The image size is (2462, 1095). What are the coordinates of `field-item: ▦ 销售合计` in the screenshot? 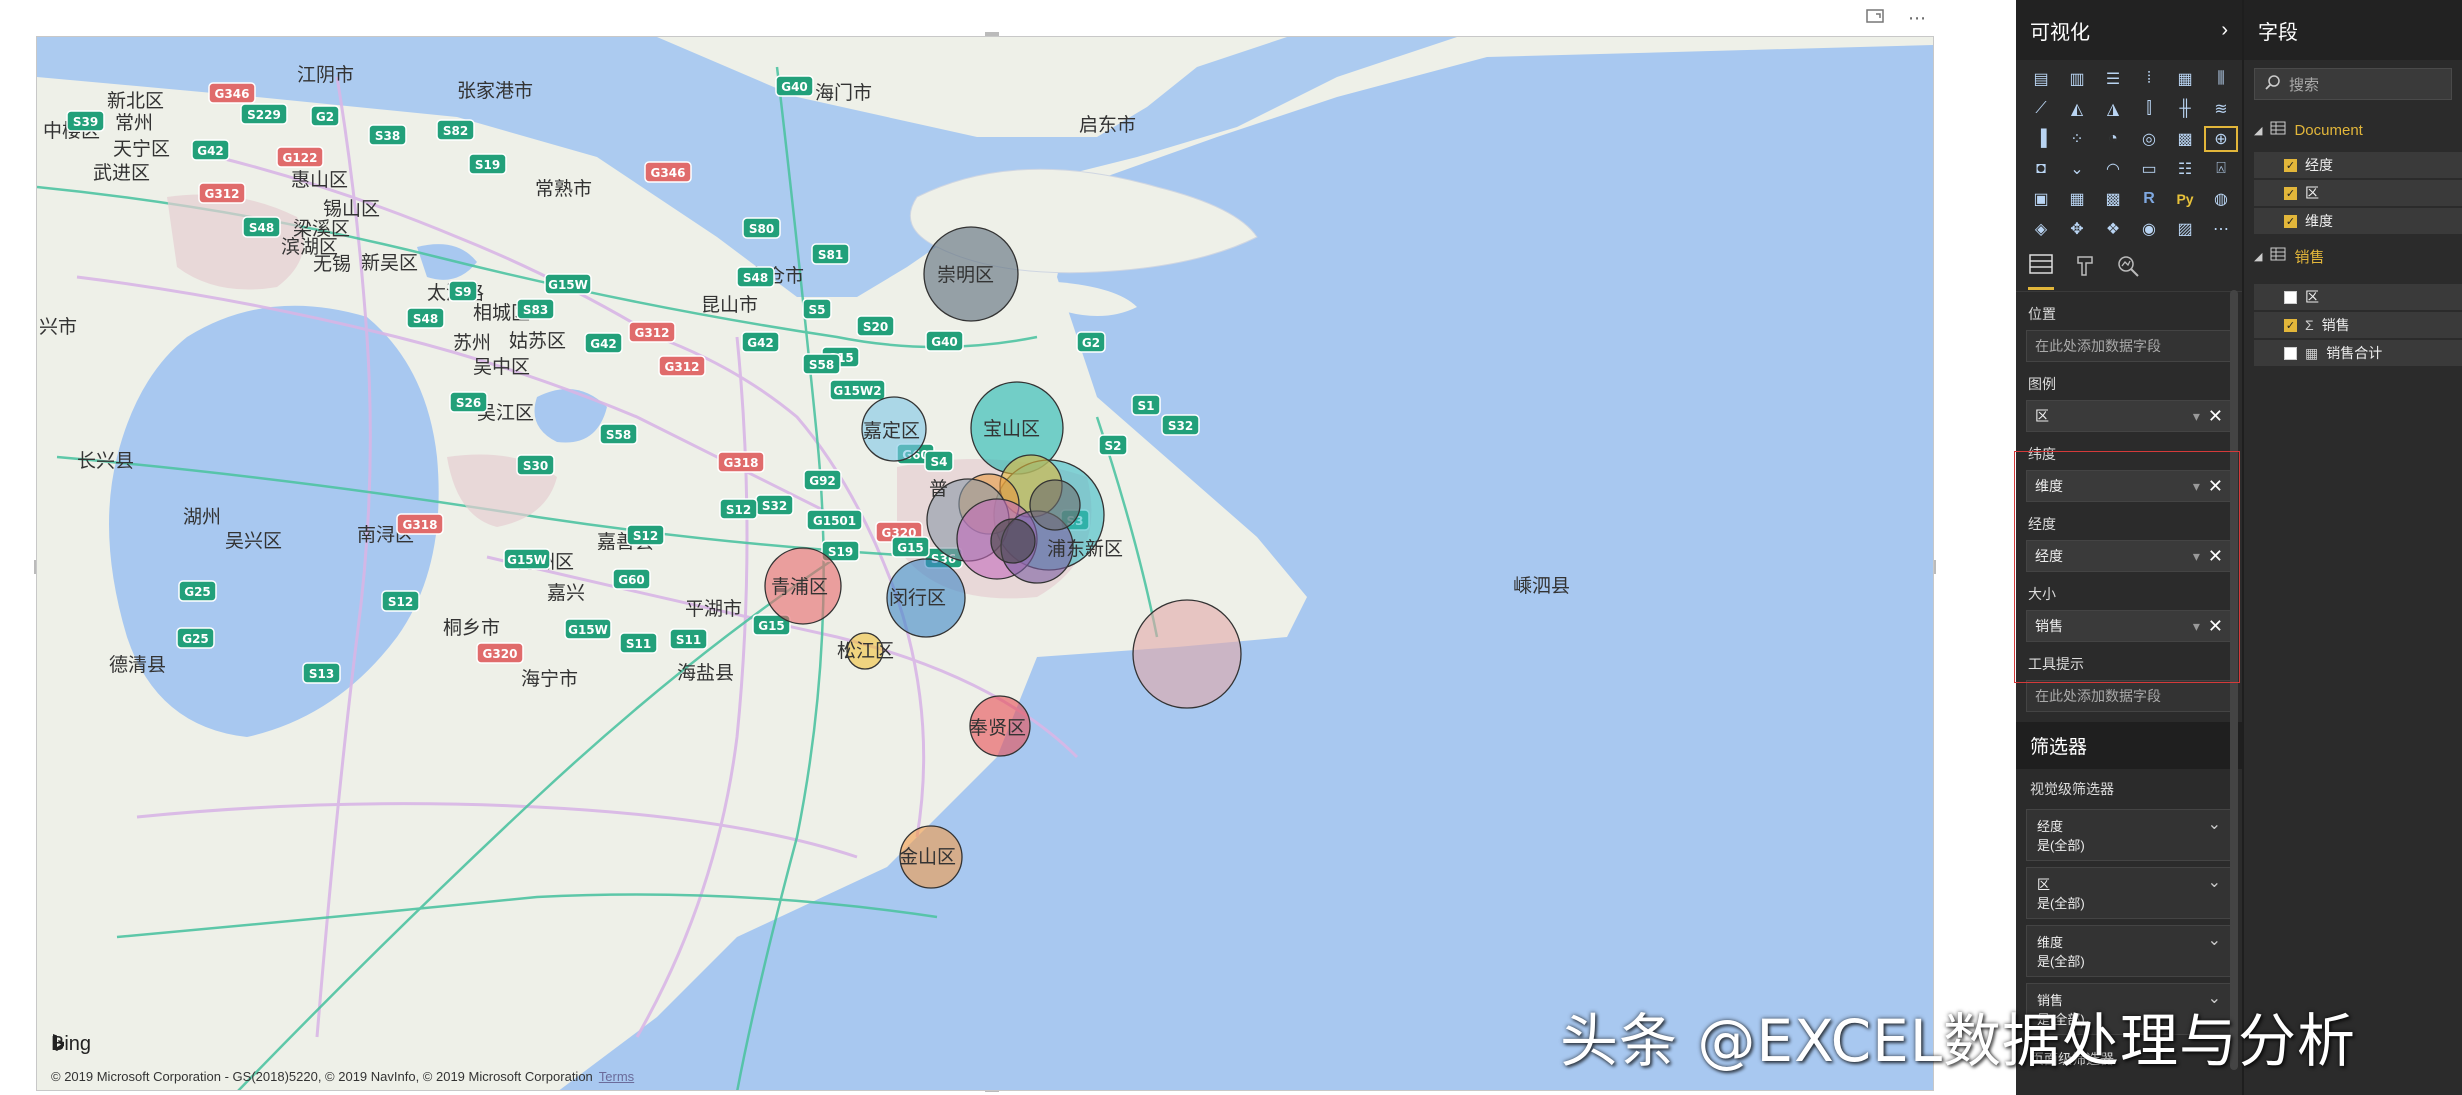 It's located at (2358, 353).